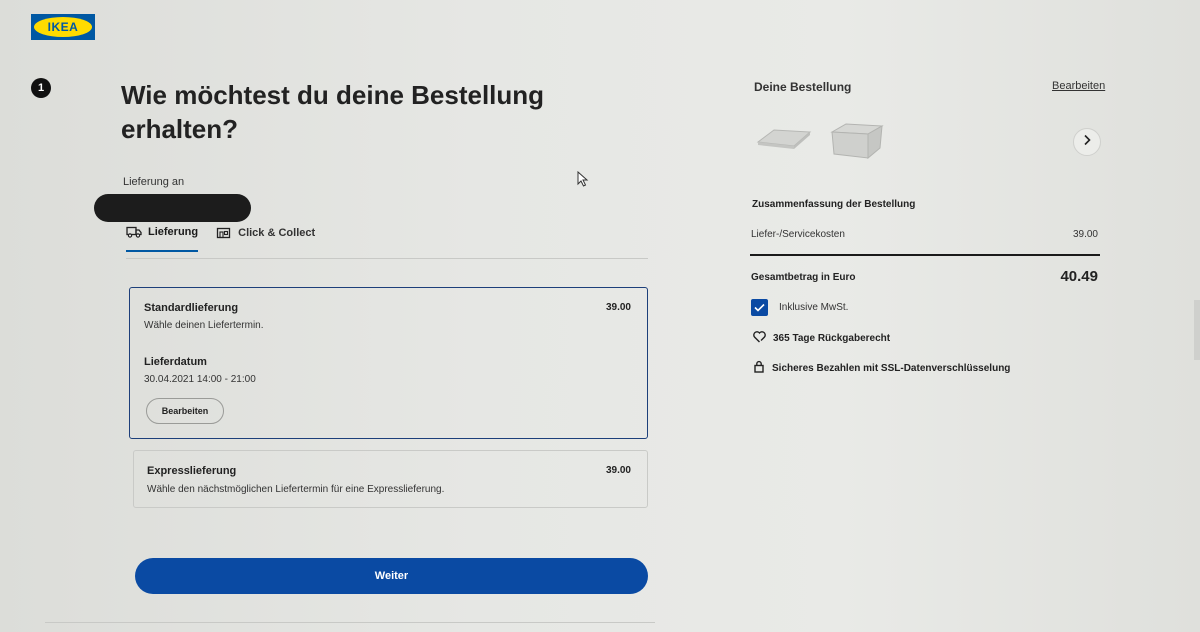 The width and height of the screenshot is (1200, 632). What do you see at coordinates (277, 233) in the screenshot?
I see `tab-click-collect-label: Click & Collect` at bounding box center [277, 233].